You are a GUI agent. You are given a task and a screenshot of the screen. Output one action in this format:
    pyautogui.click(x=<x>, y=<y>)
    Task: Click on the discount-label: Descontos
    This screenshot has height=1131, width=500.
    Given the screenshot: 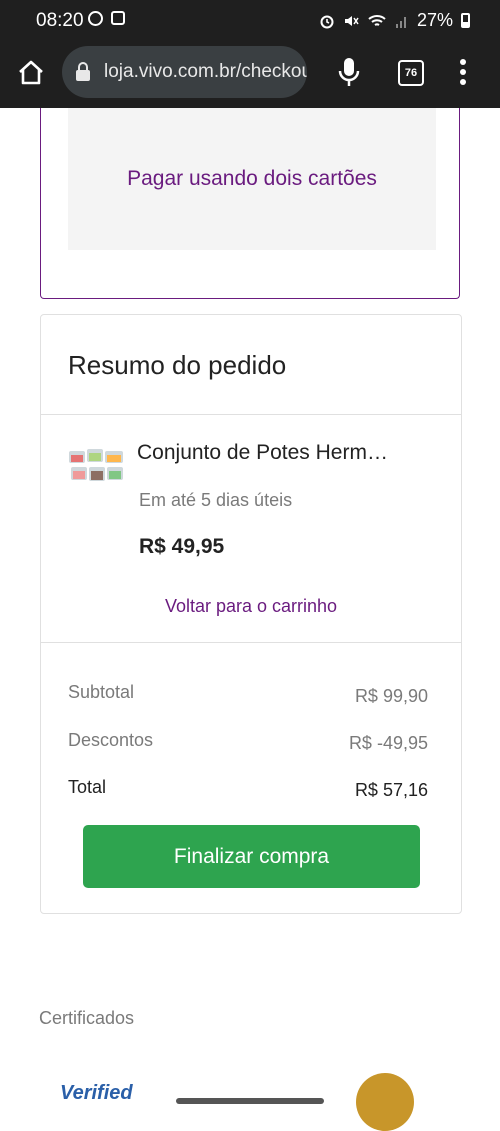 What is the action you would take?
    pyautogui.click(x=111, y=740)
    